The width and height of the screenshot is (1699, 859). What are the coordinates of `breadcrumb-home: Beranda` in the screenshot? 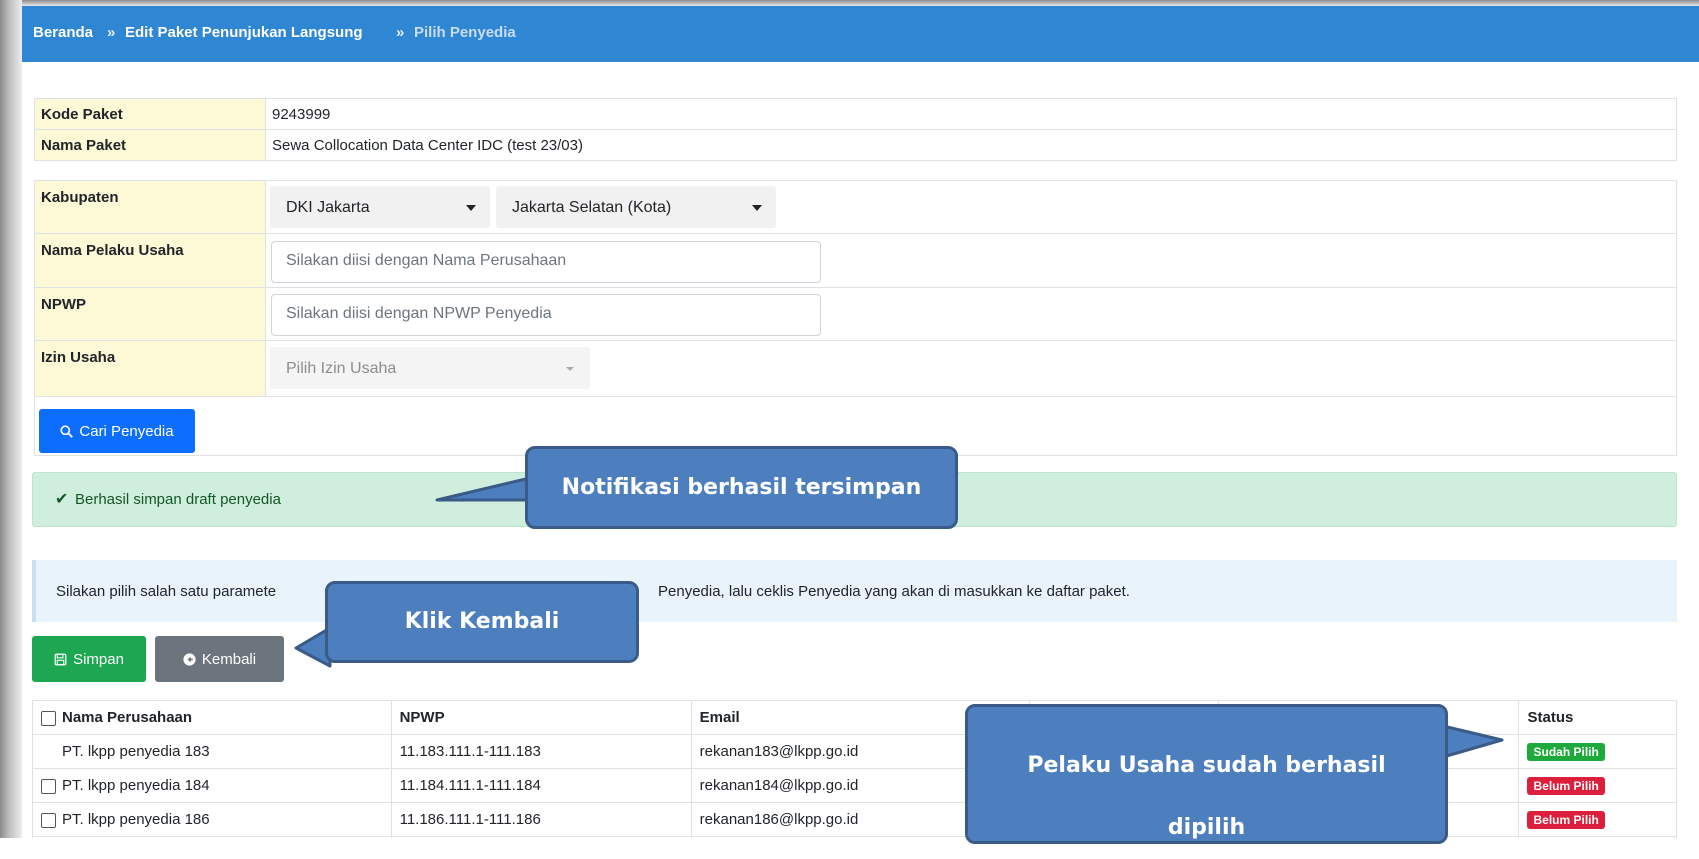 It's located at (63, 32).